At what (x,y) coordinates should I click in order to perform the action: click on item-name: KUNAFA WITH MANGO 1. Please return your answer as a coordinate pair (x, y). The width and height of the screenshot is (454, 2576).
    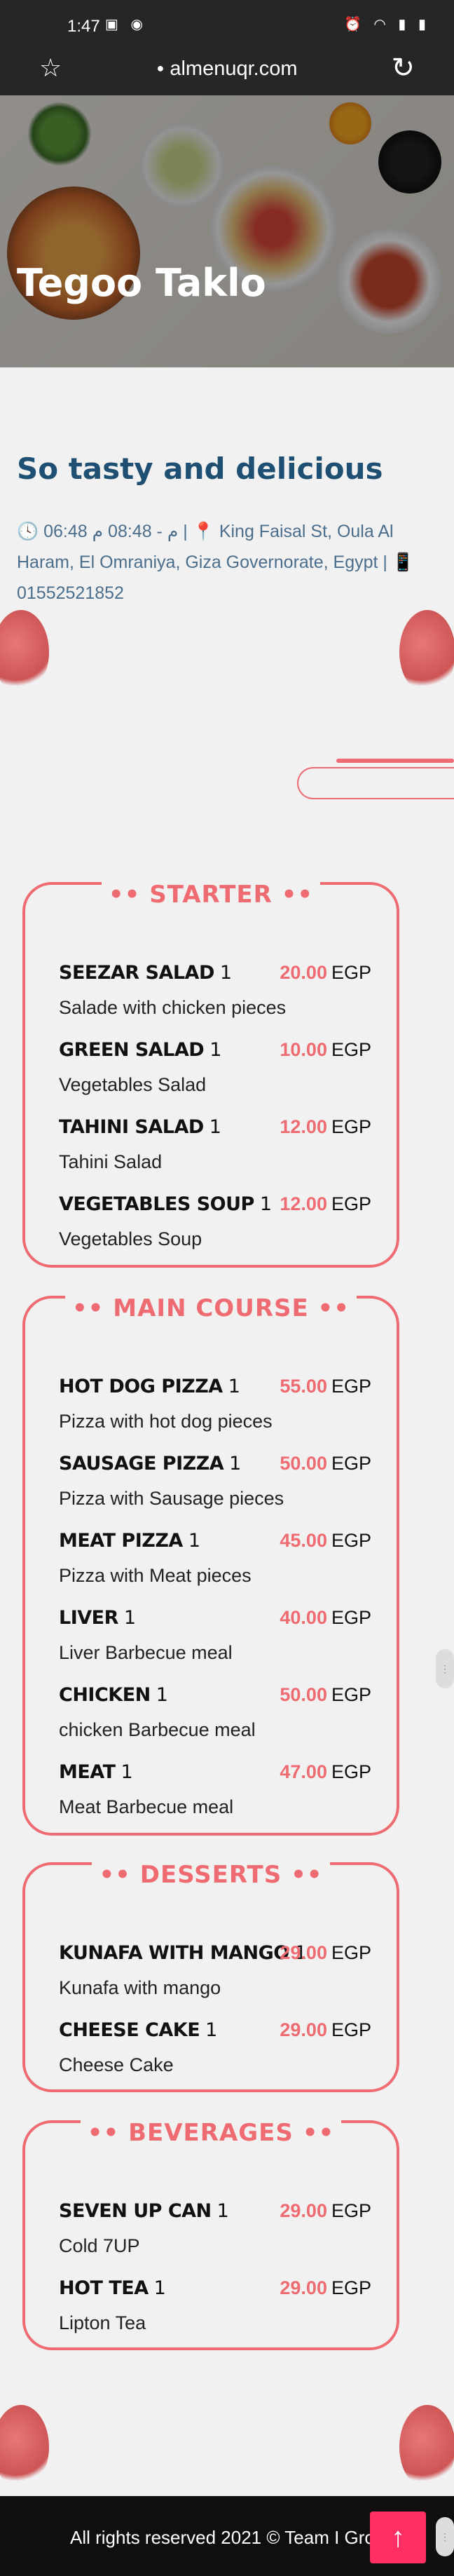
    Looking at the image, I should click on (183, 1953).